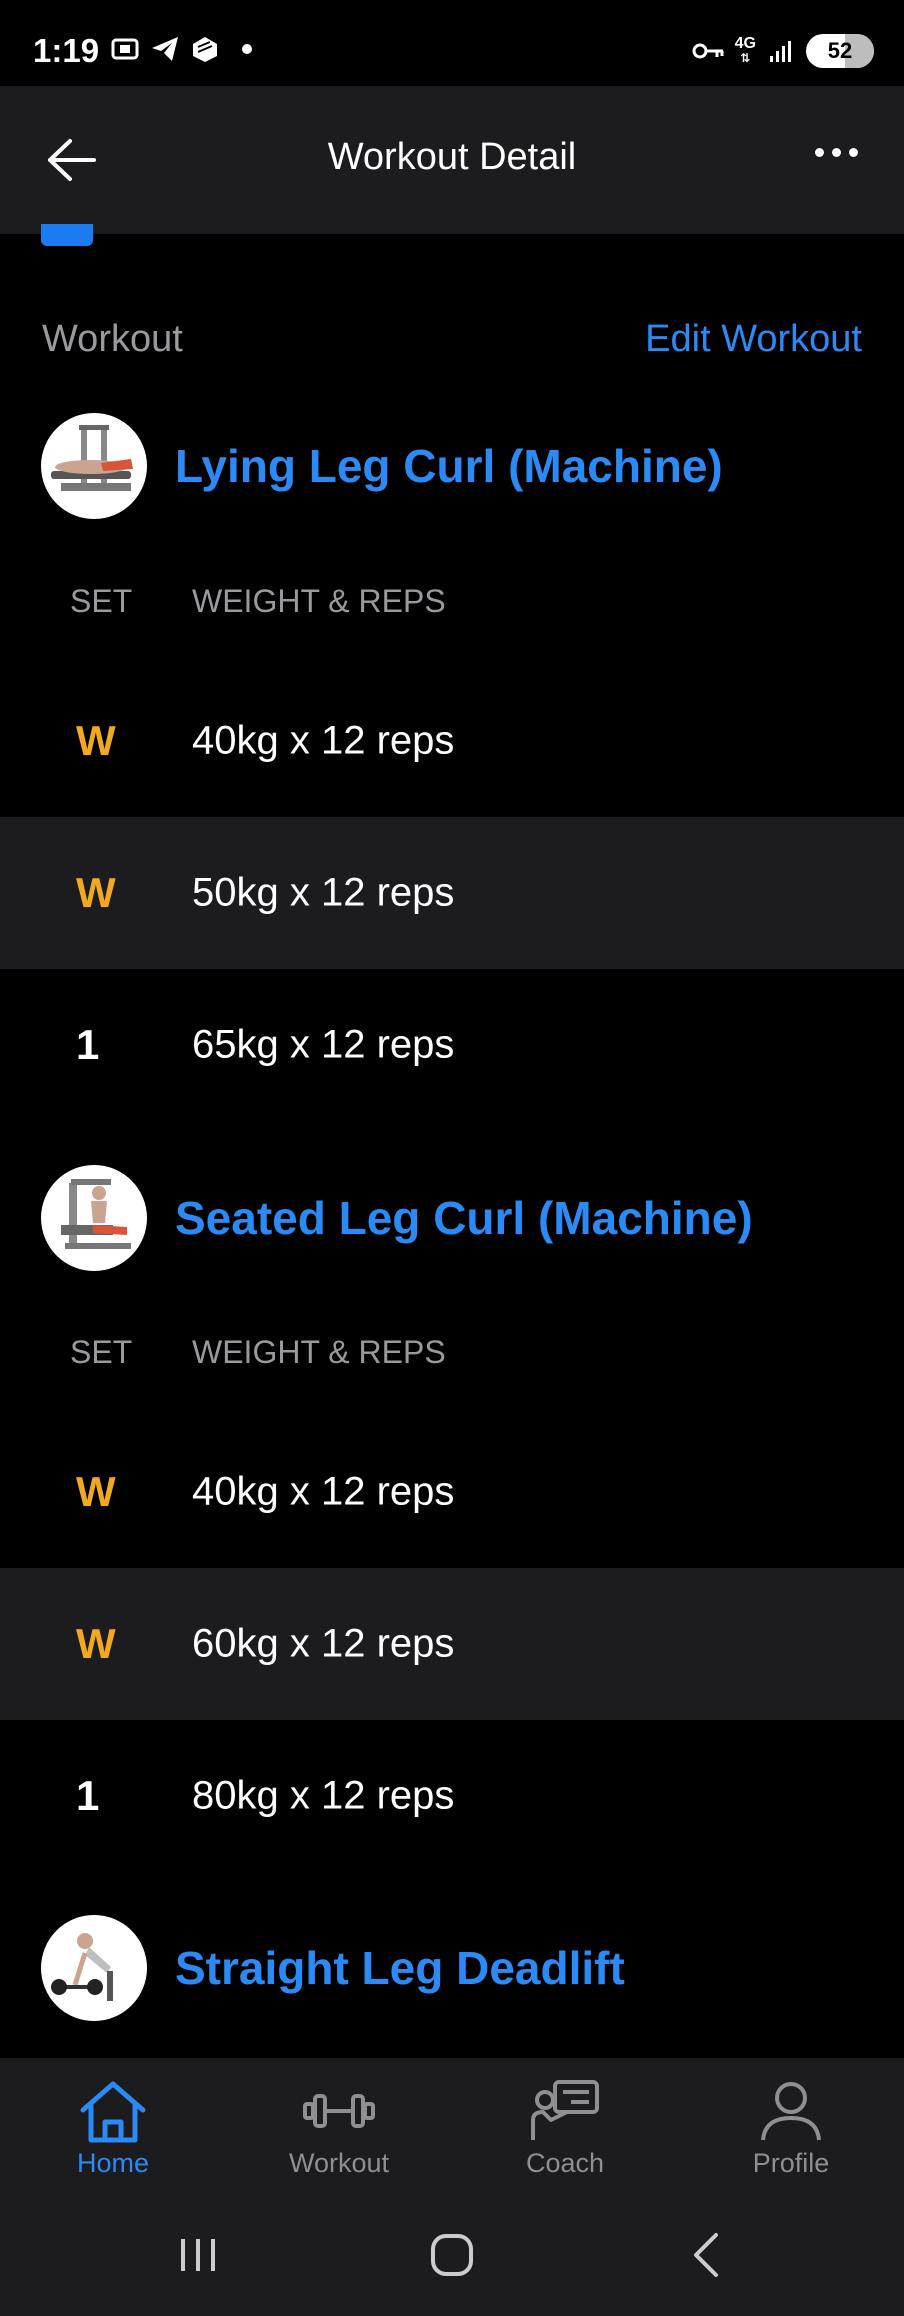 Image resolution: width=904 pixels, height=2316 pixels. I want to click on checkbox-peek, so click(67, 235).